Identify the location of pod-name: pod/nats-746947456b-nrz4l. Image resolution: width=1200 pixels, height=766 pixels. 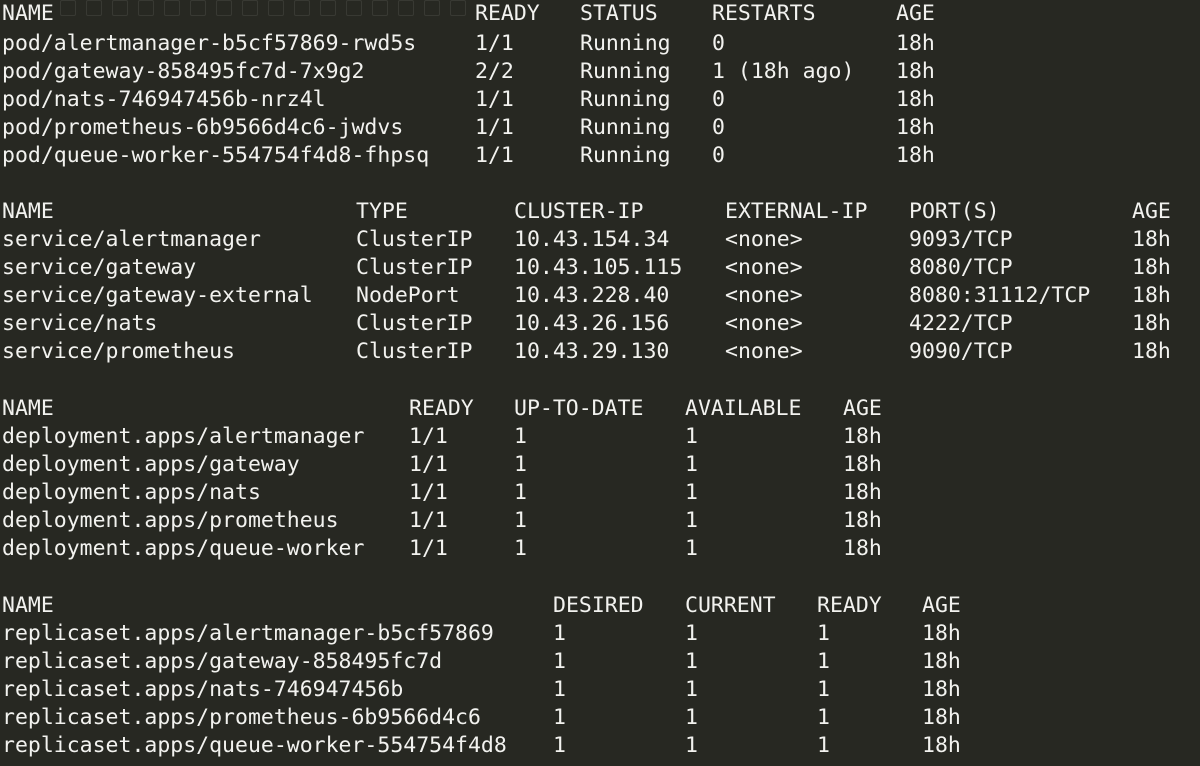
(164, 99).